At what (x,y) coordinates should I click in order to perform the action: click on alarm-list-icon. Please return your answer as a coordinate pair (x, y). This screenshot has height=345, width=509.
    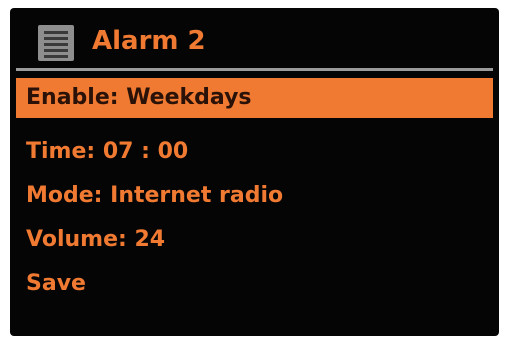
    Looking at the image, I should click on (56, 43).